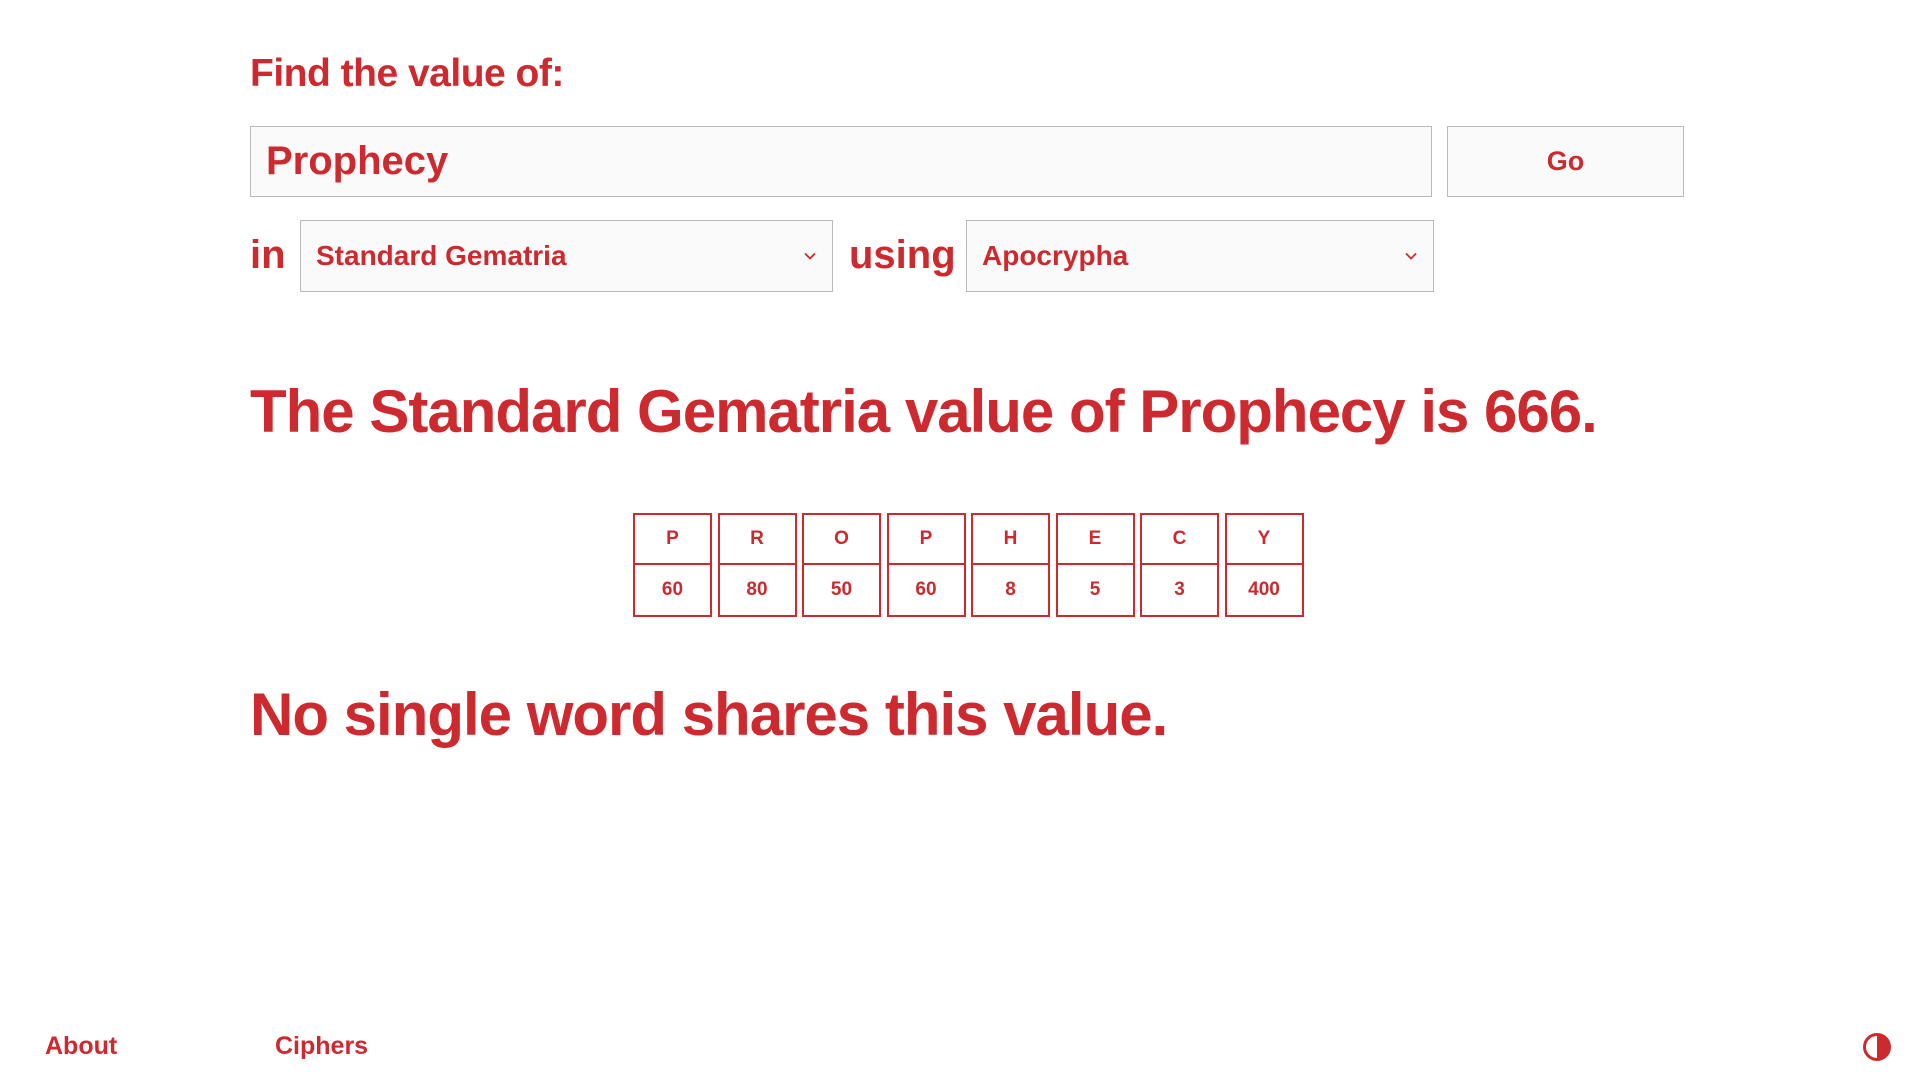 The height and width of the screenshot is (1079, 1917). Describe the element at coordinates (841, 591) in the screenshot. I see `letter-value-cell: 50` at that location.